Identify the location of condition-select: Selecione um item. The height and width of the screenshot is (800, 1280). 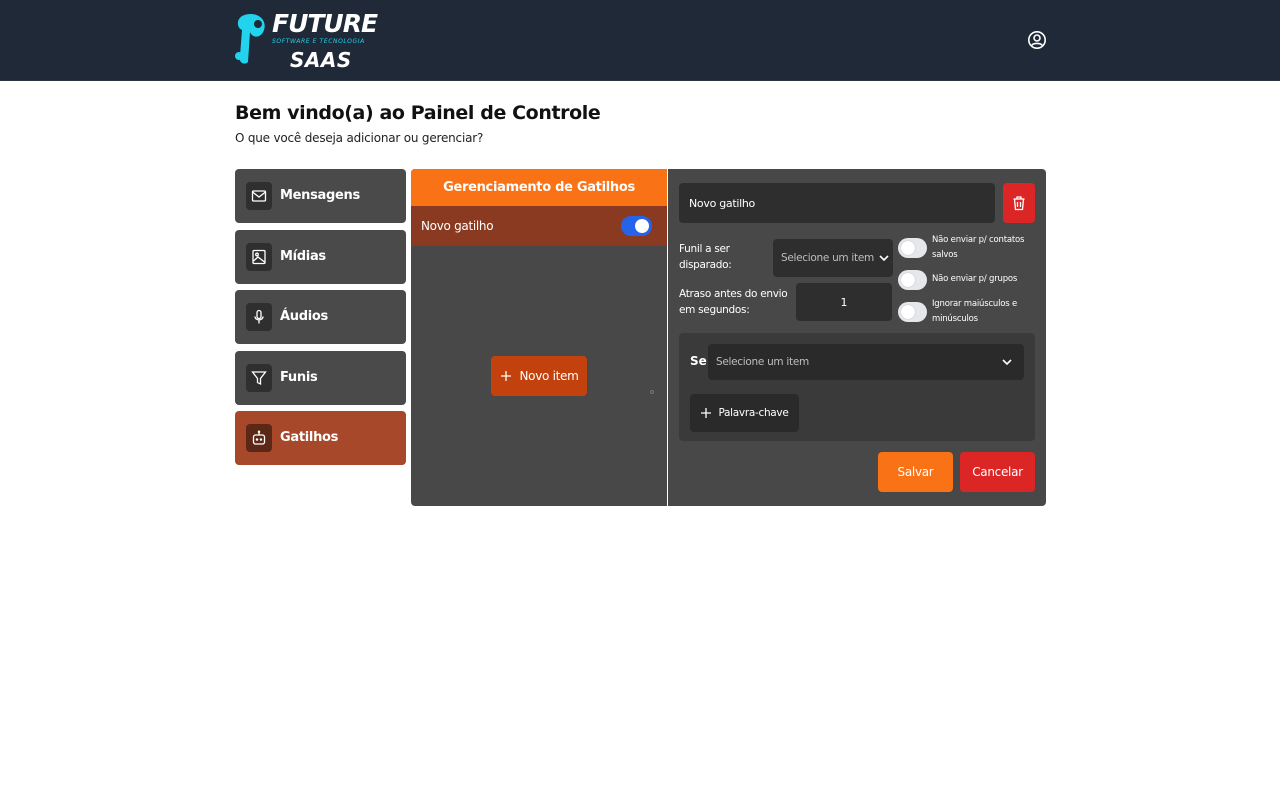
(866, 362).